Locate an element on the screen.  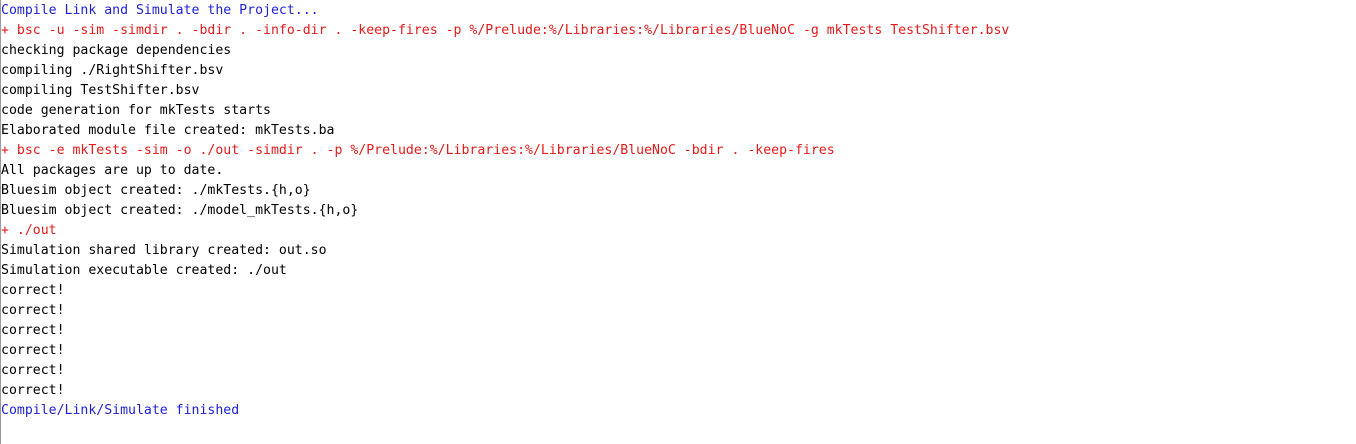
console-line-output: Simulation executable created: ./out is located at coordinates (144, 270).